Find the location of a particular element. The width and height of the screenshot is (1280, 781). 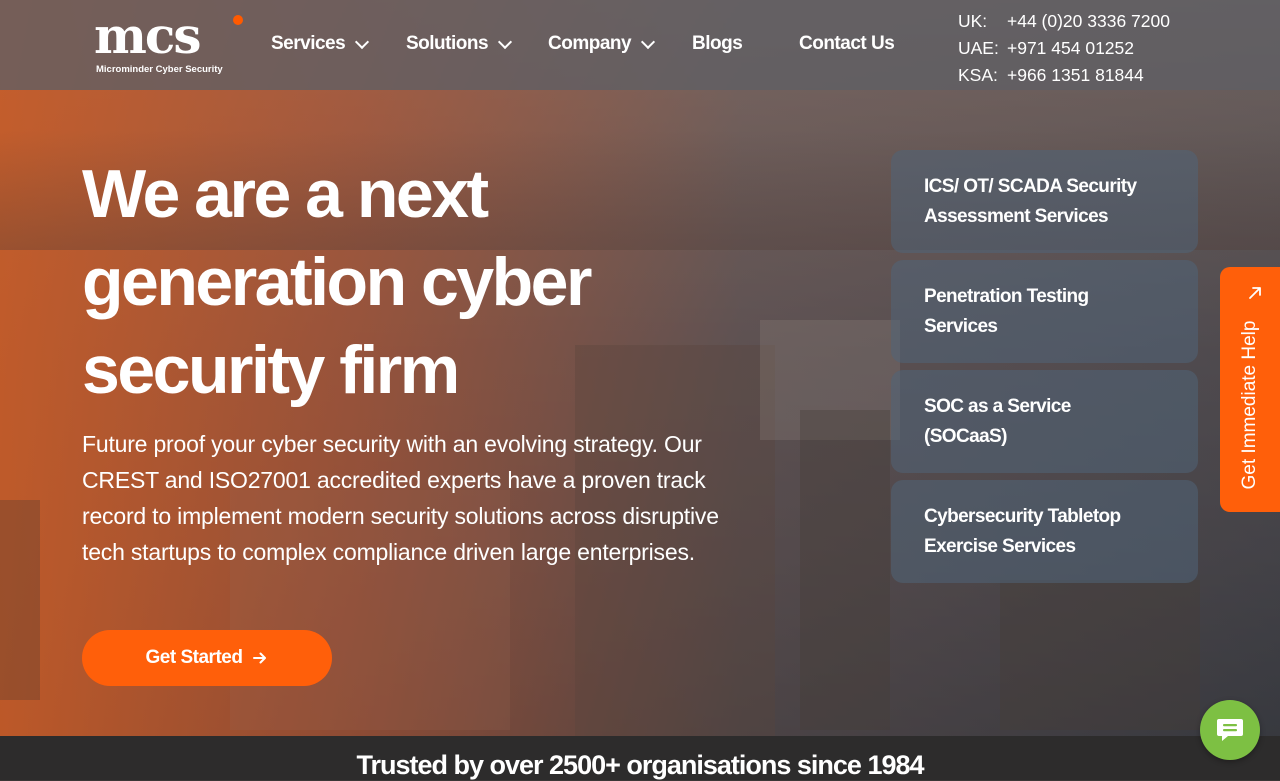

arrow-right-icon is located at coordinates (260, 658).